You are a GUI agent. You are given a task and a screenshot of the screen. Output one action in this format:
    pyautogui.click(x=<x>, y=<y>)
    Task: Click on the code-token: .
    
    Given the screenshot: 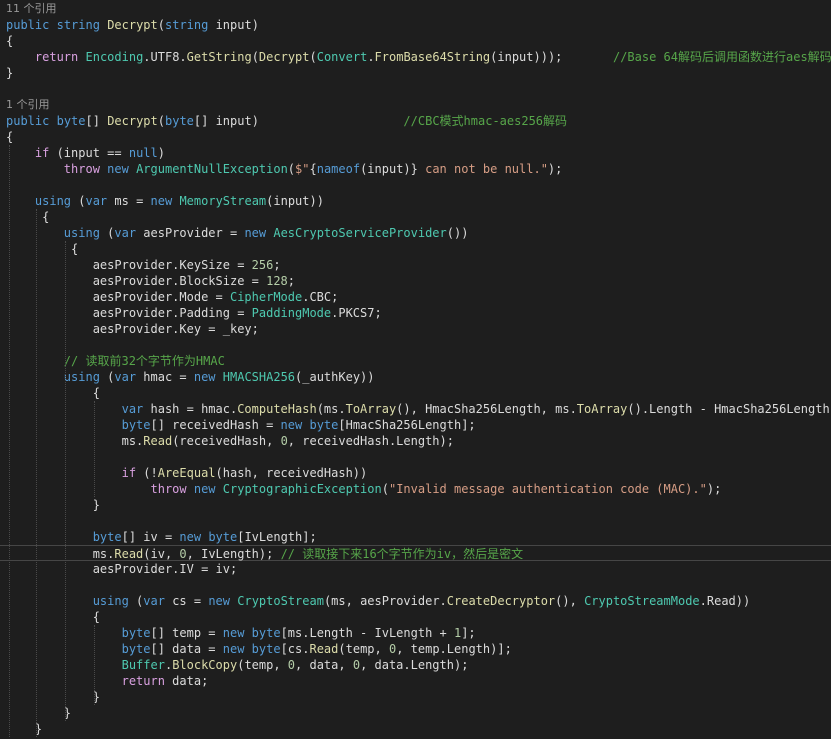 What is the action you would take?
    pyautogui.click(x=371, y=57)
    